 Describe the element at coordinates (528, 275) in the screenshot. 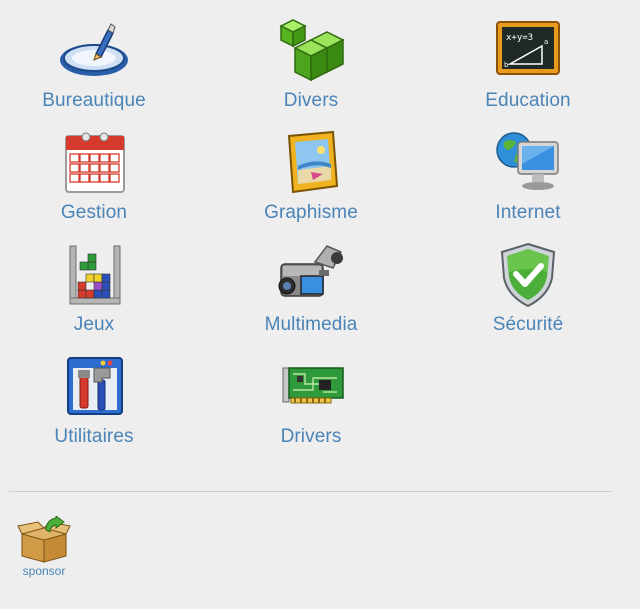

I see `shield-check-icon` at that location.